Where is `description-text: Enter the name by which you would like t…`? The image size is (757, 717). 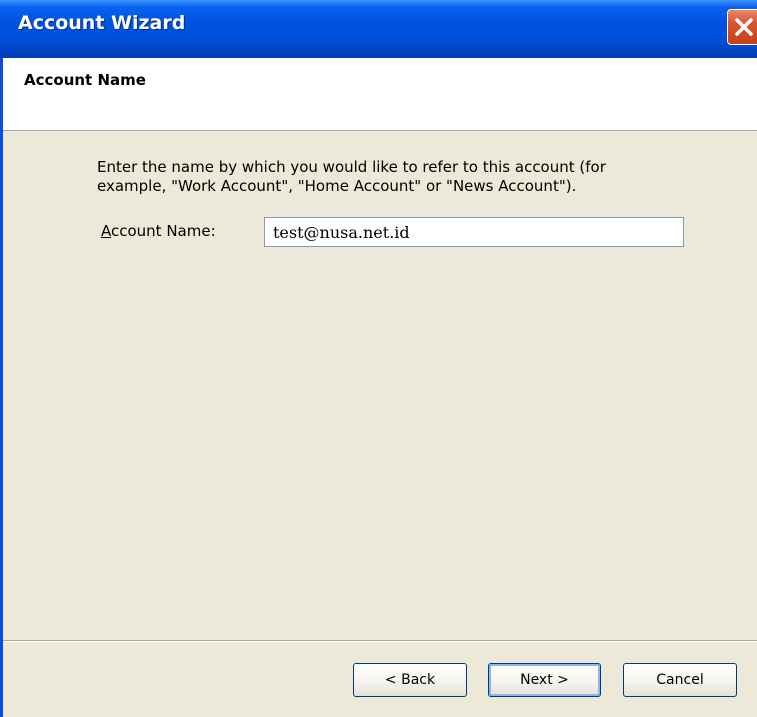
description-text: Enter the name by which you would like t… is located at coordinates (397, 177).